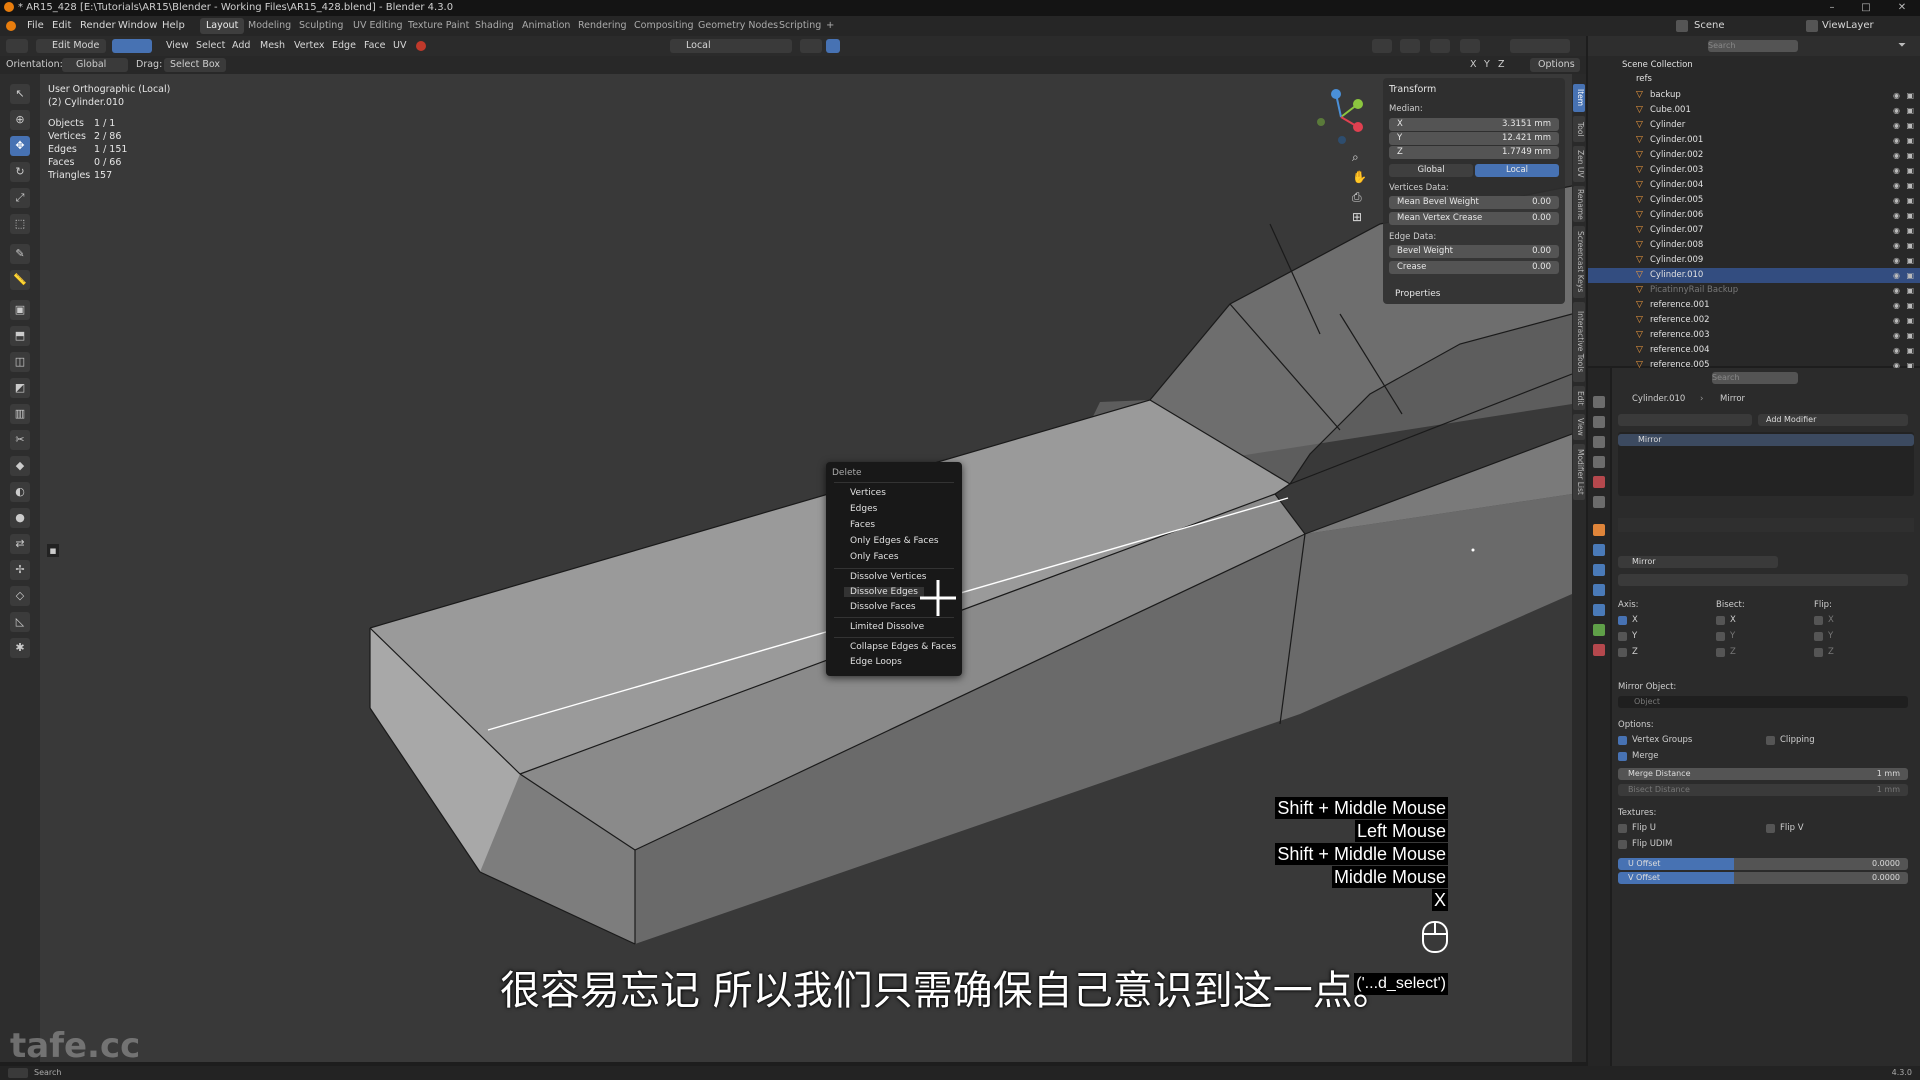  Describe the element at coordinates (11, 26) in the screenshot. I see `blender-menu-icon` at that location.